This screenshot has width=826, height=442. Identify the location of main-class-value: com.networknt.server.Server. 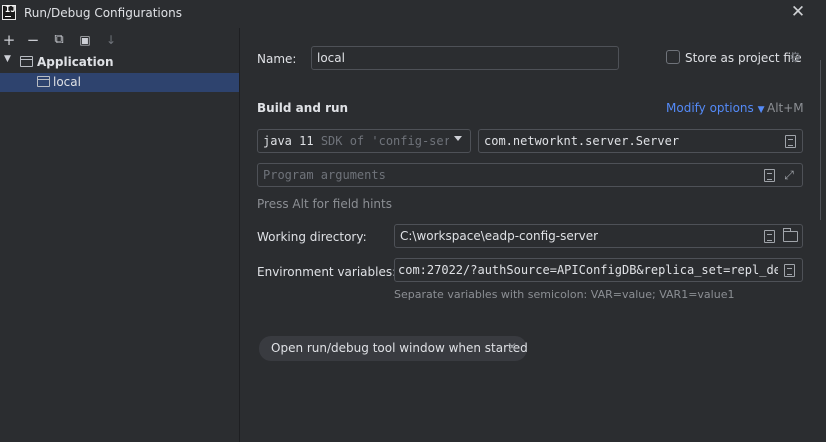
(582, 141).